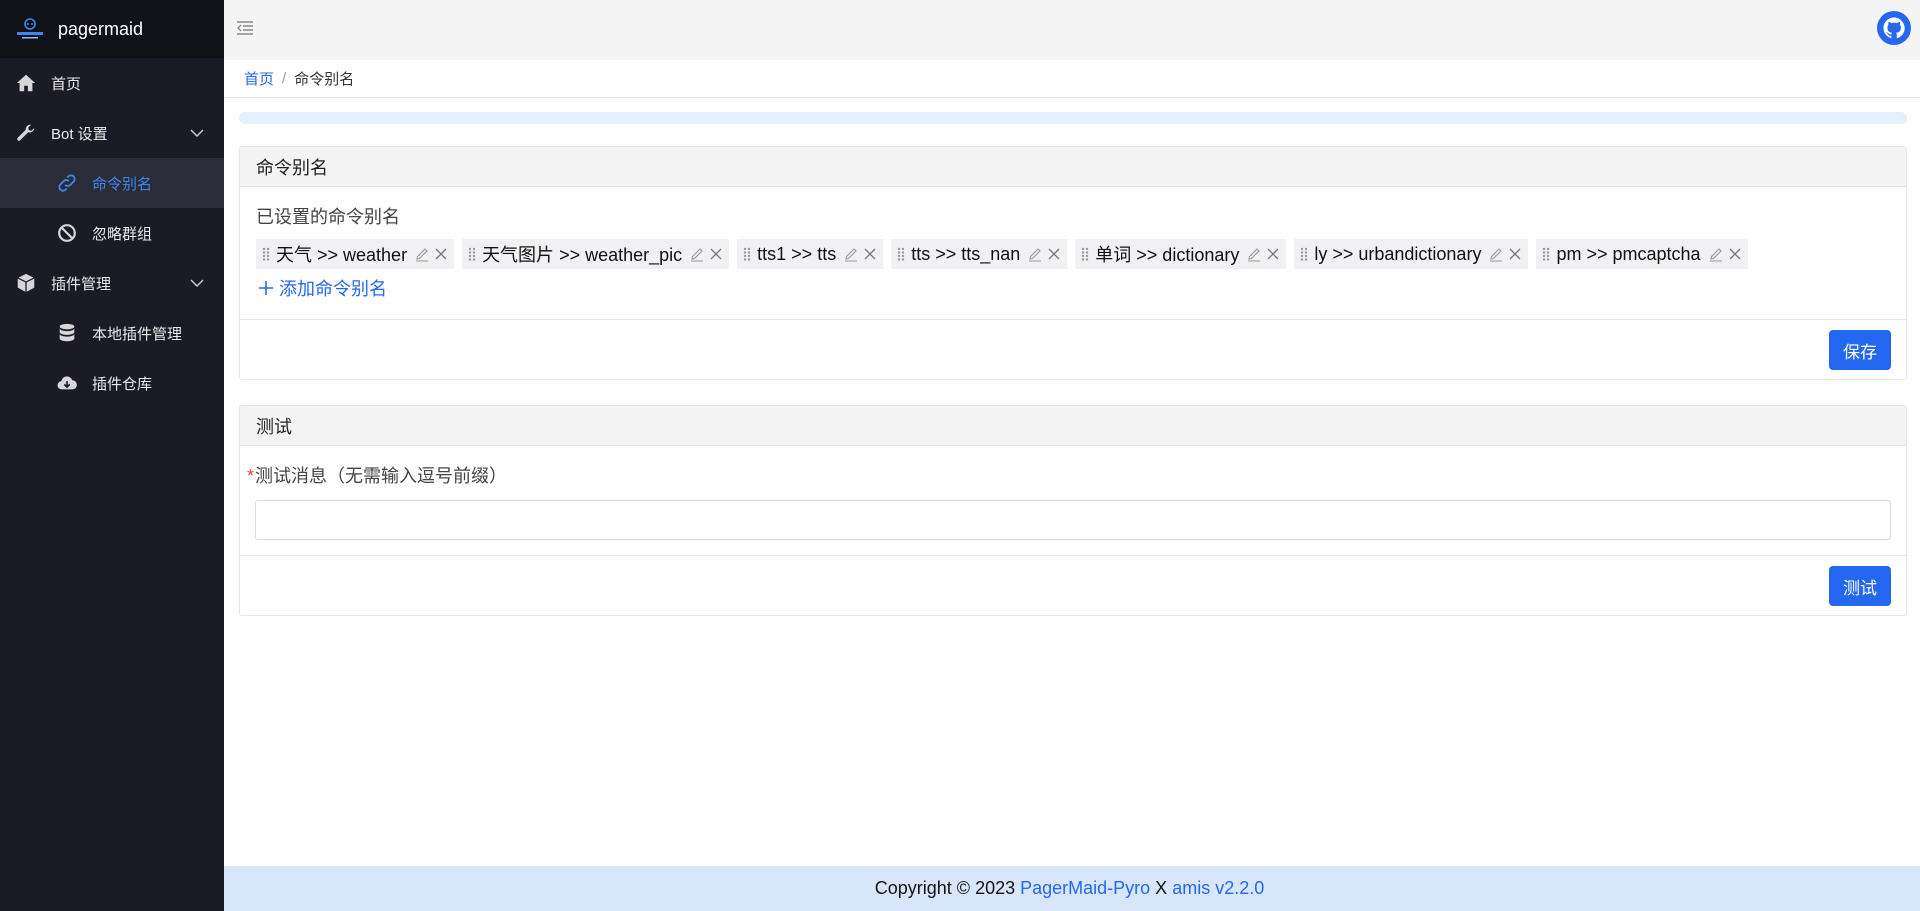 This screenshot has width=1920, height=911. Describe the element at coordinates (1069, 475) in the screenshot. I see `test-message-label: *测试消息（无需输入逗号前缀）` at that location.